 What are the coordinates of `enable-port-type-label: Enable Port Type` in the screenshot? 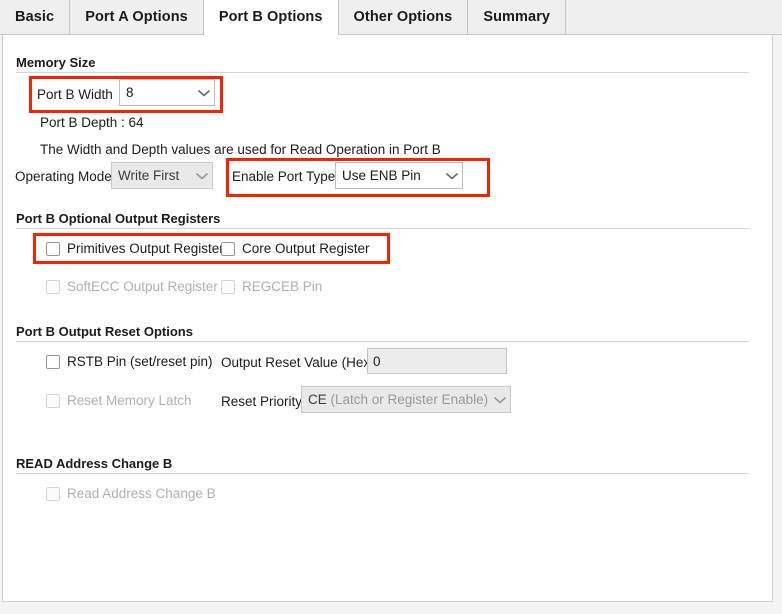 It's located at (284, 176).